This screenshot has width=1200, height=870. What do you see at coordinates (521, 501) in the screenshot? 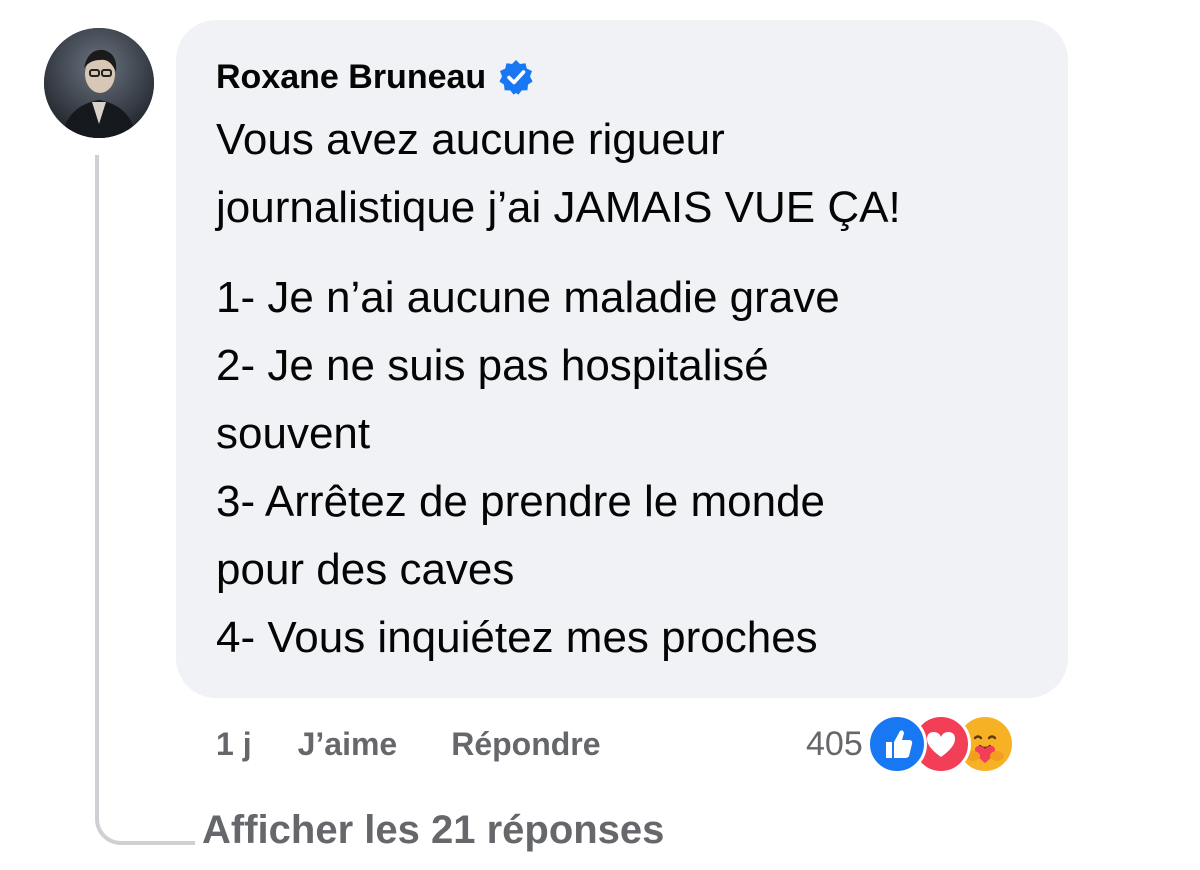
I see `comment-list-line: 3- Arrêtez de prendre le monde` at bounding box center [521, 501].